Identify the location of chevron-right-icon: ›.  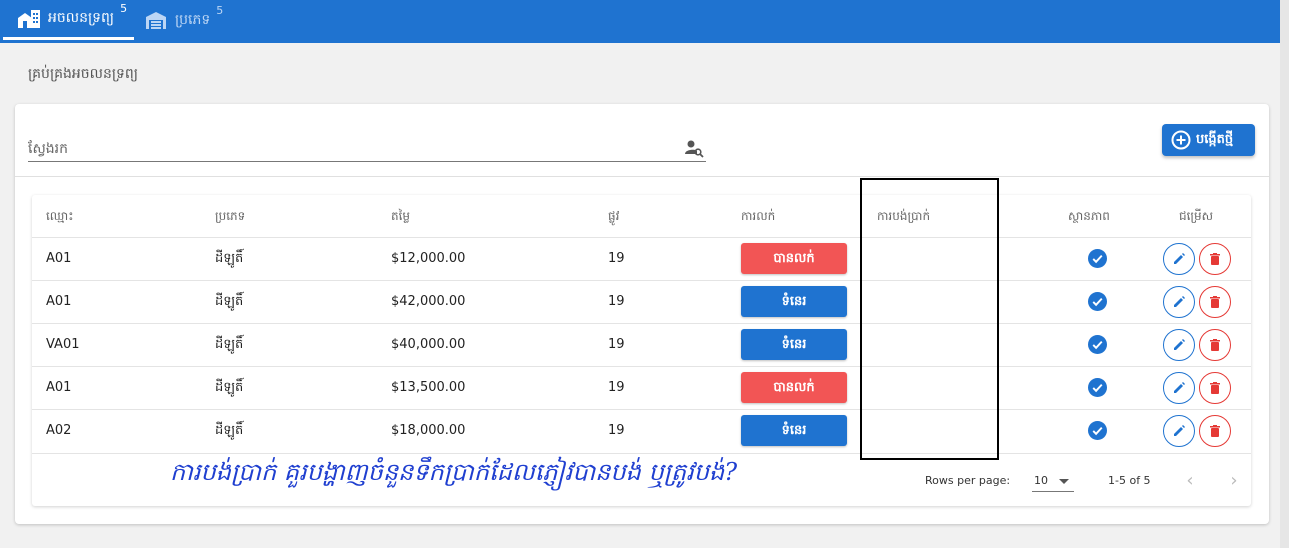
(1234, 480).